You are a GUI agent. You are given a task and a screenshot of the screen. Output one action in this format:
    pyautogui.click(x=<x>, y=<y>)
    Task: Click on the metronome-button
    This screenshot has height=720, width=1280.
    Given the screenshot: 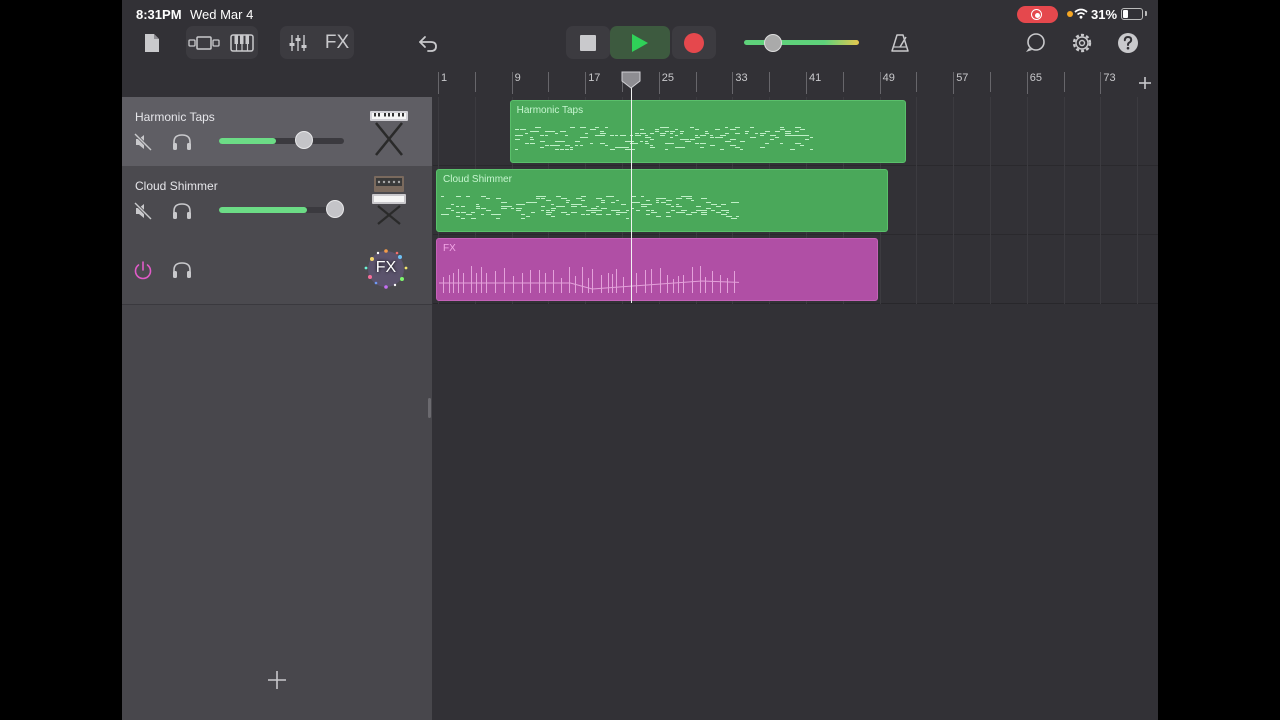 What is the action you would take?
    pyautogui.click(x=900, y=43)
    